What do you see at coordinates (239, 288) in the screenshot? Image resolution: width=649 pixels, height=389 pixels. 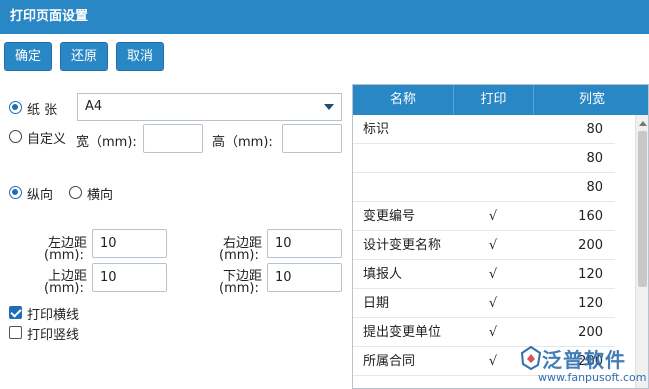 I see `bottom-margin-unit: (mm):` at bounding box center [239, 288].